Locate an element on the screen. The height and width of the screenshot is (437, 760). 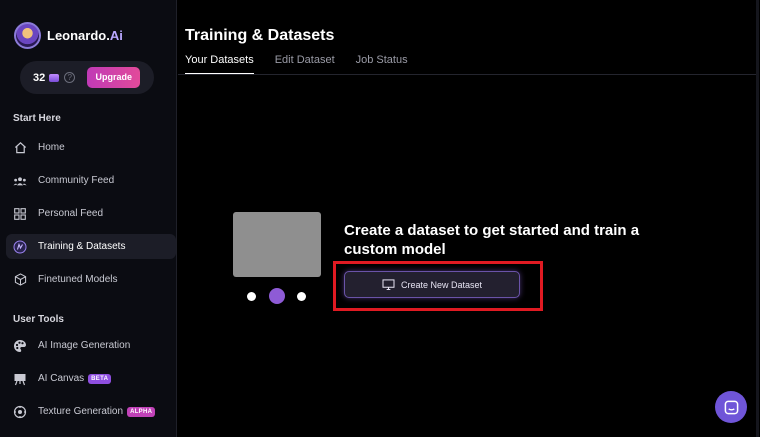
texture-icon is located at coordinates (20, 412).